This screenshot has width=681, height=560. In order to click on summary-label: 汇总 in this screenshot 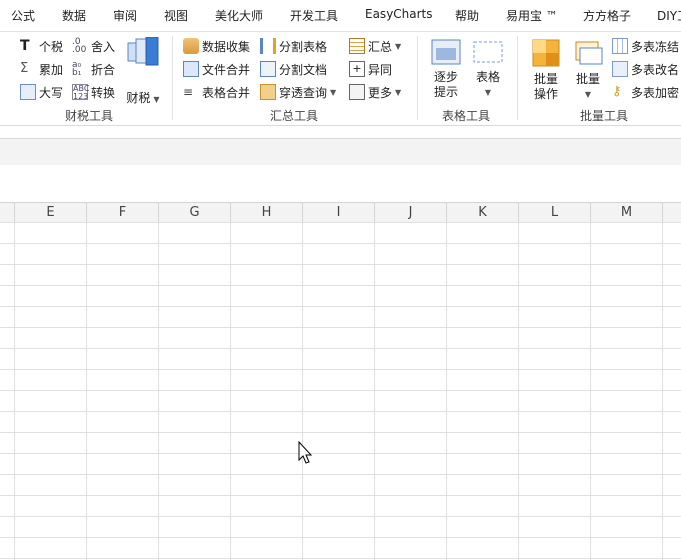, I will do `click(380, 46)`.